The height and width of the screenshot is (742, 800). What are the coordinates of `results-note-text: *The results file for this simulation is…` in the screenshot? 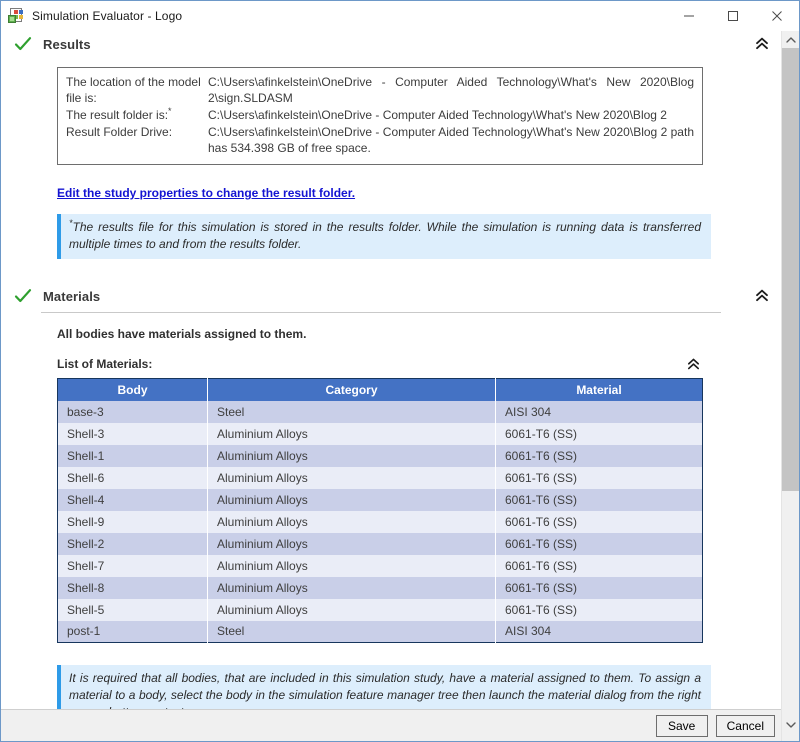 It's located at (385, 236).